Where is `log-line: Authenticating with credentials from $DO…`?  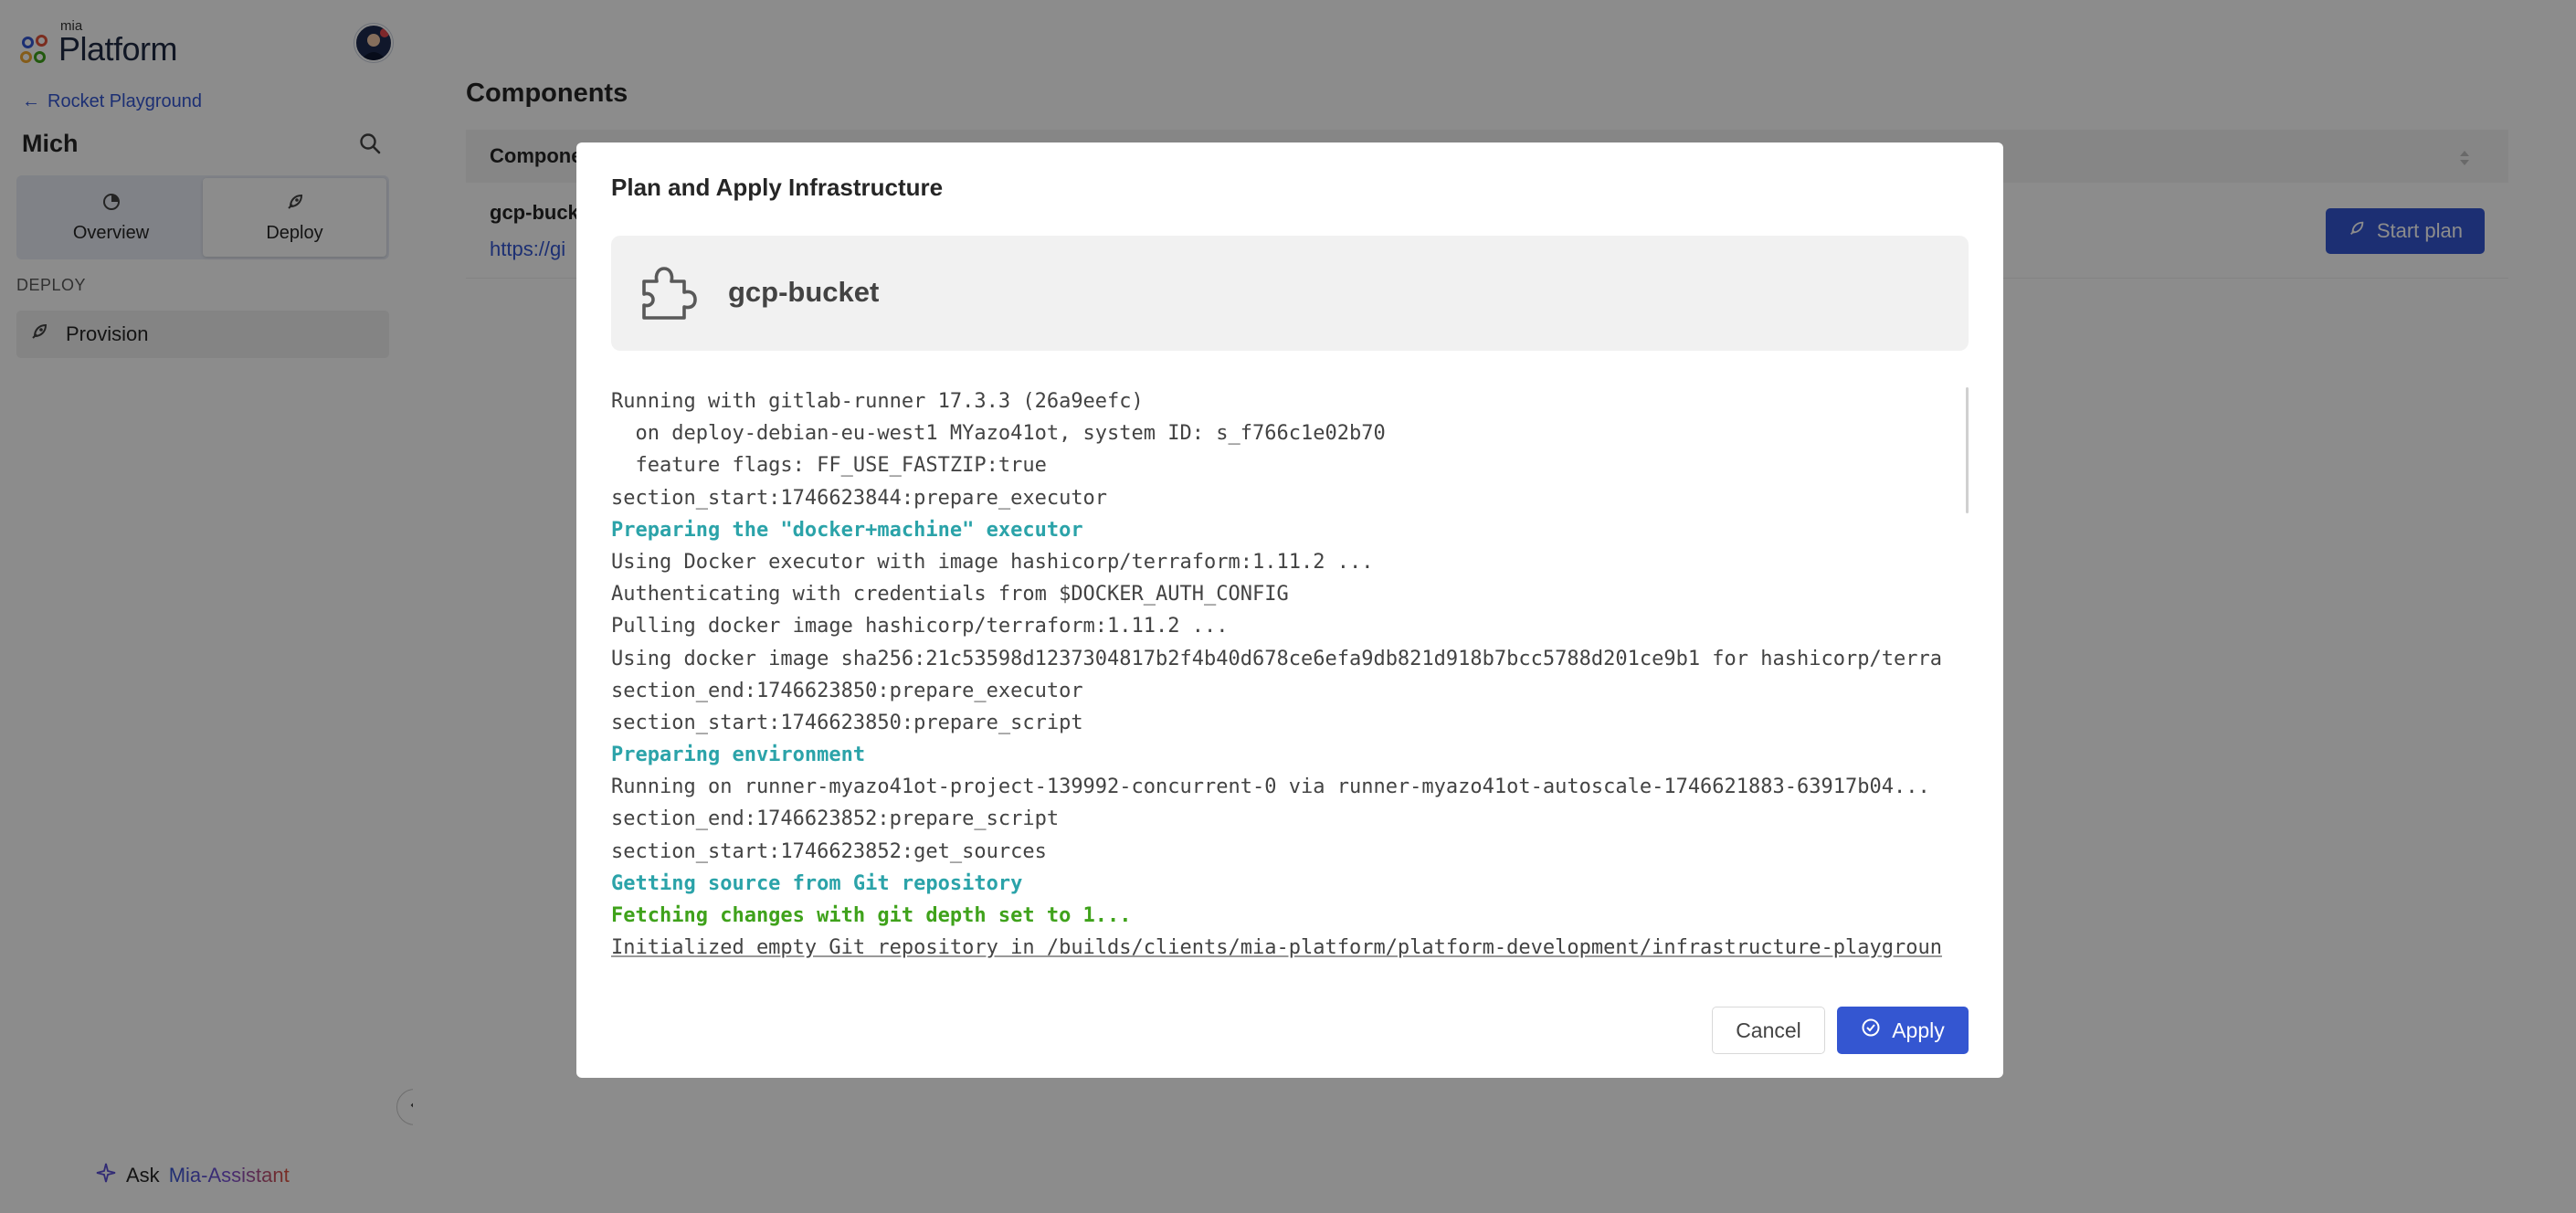
log-line: Authenticating with credentials from $DO… is located at coordinates (950, 594).